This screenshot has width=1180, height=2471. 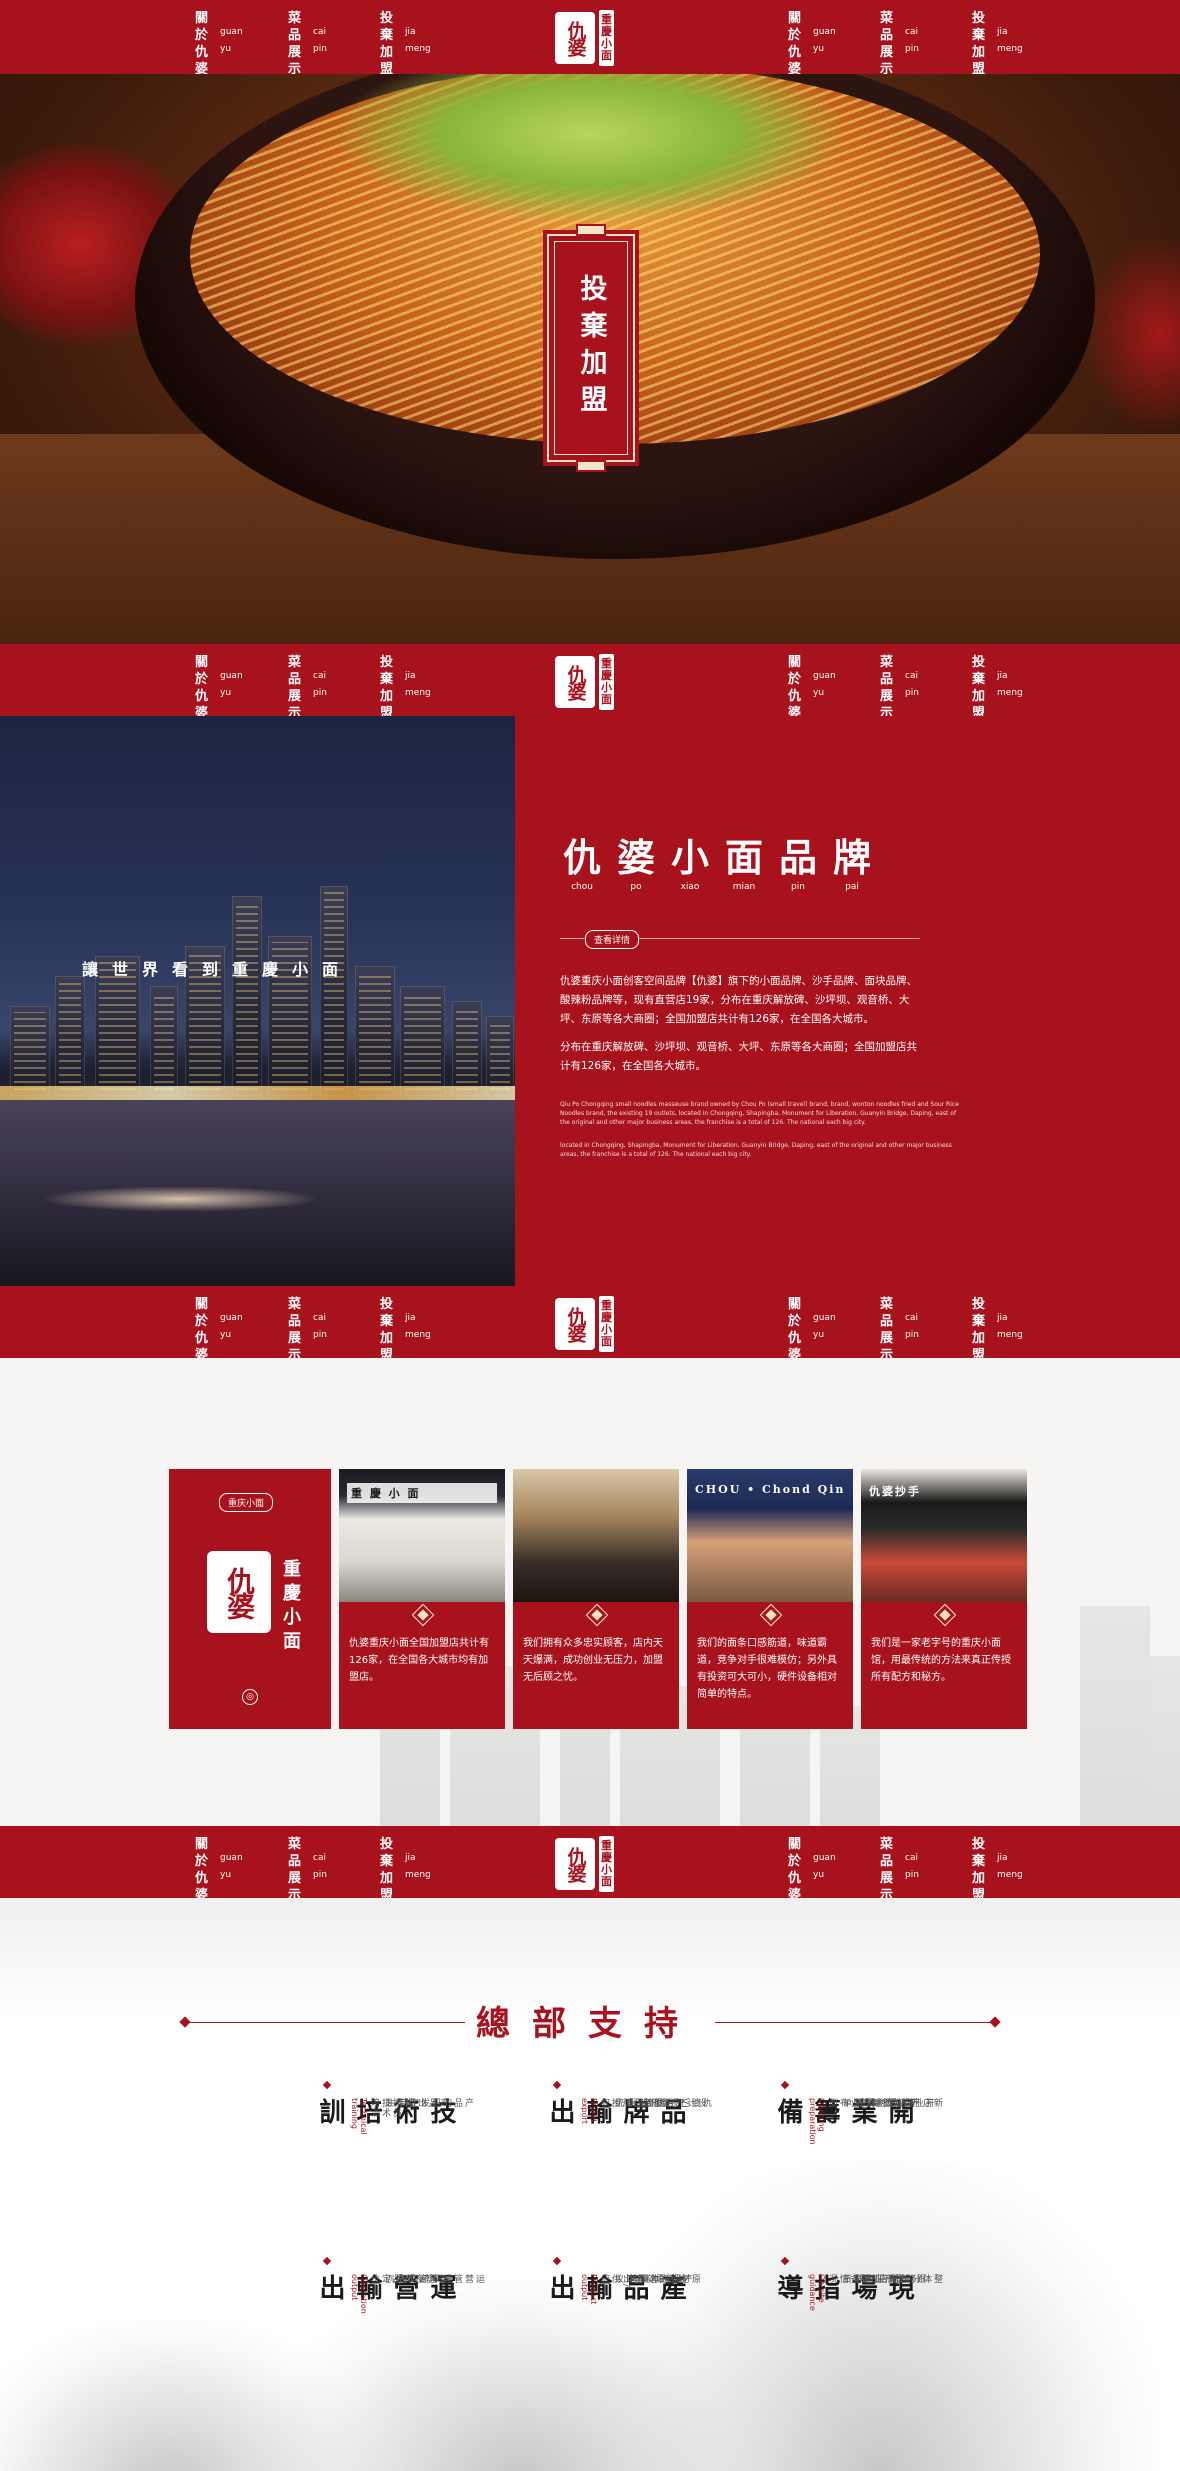 I want to click on store-card: 仇婆抄手我们是一家老字号的重庆小面馆，用最传统的方法来真正传授所有配方和秘方。, so click(x=944, y=1599).